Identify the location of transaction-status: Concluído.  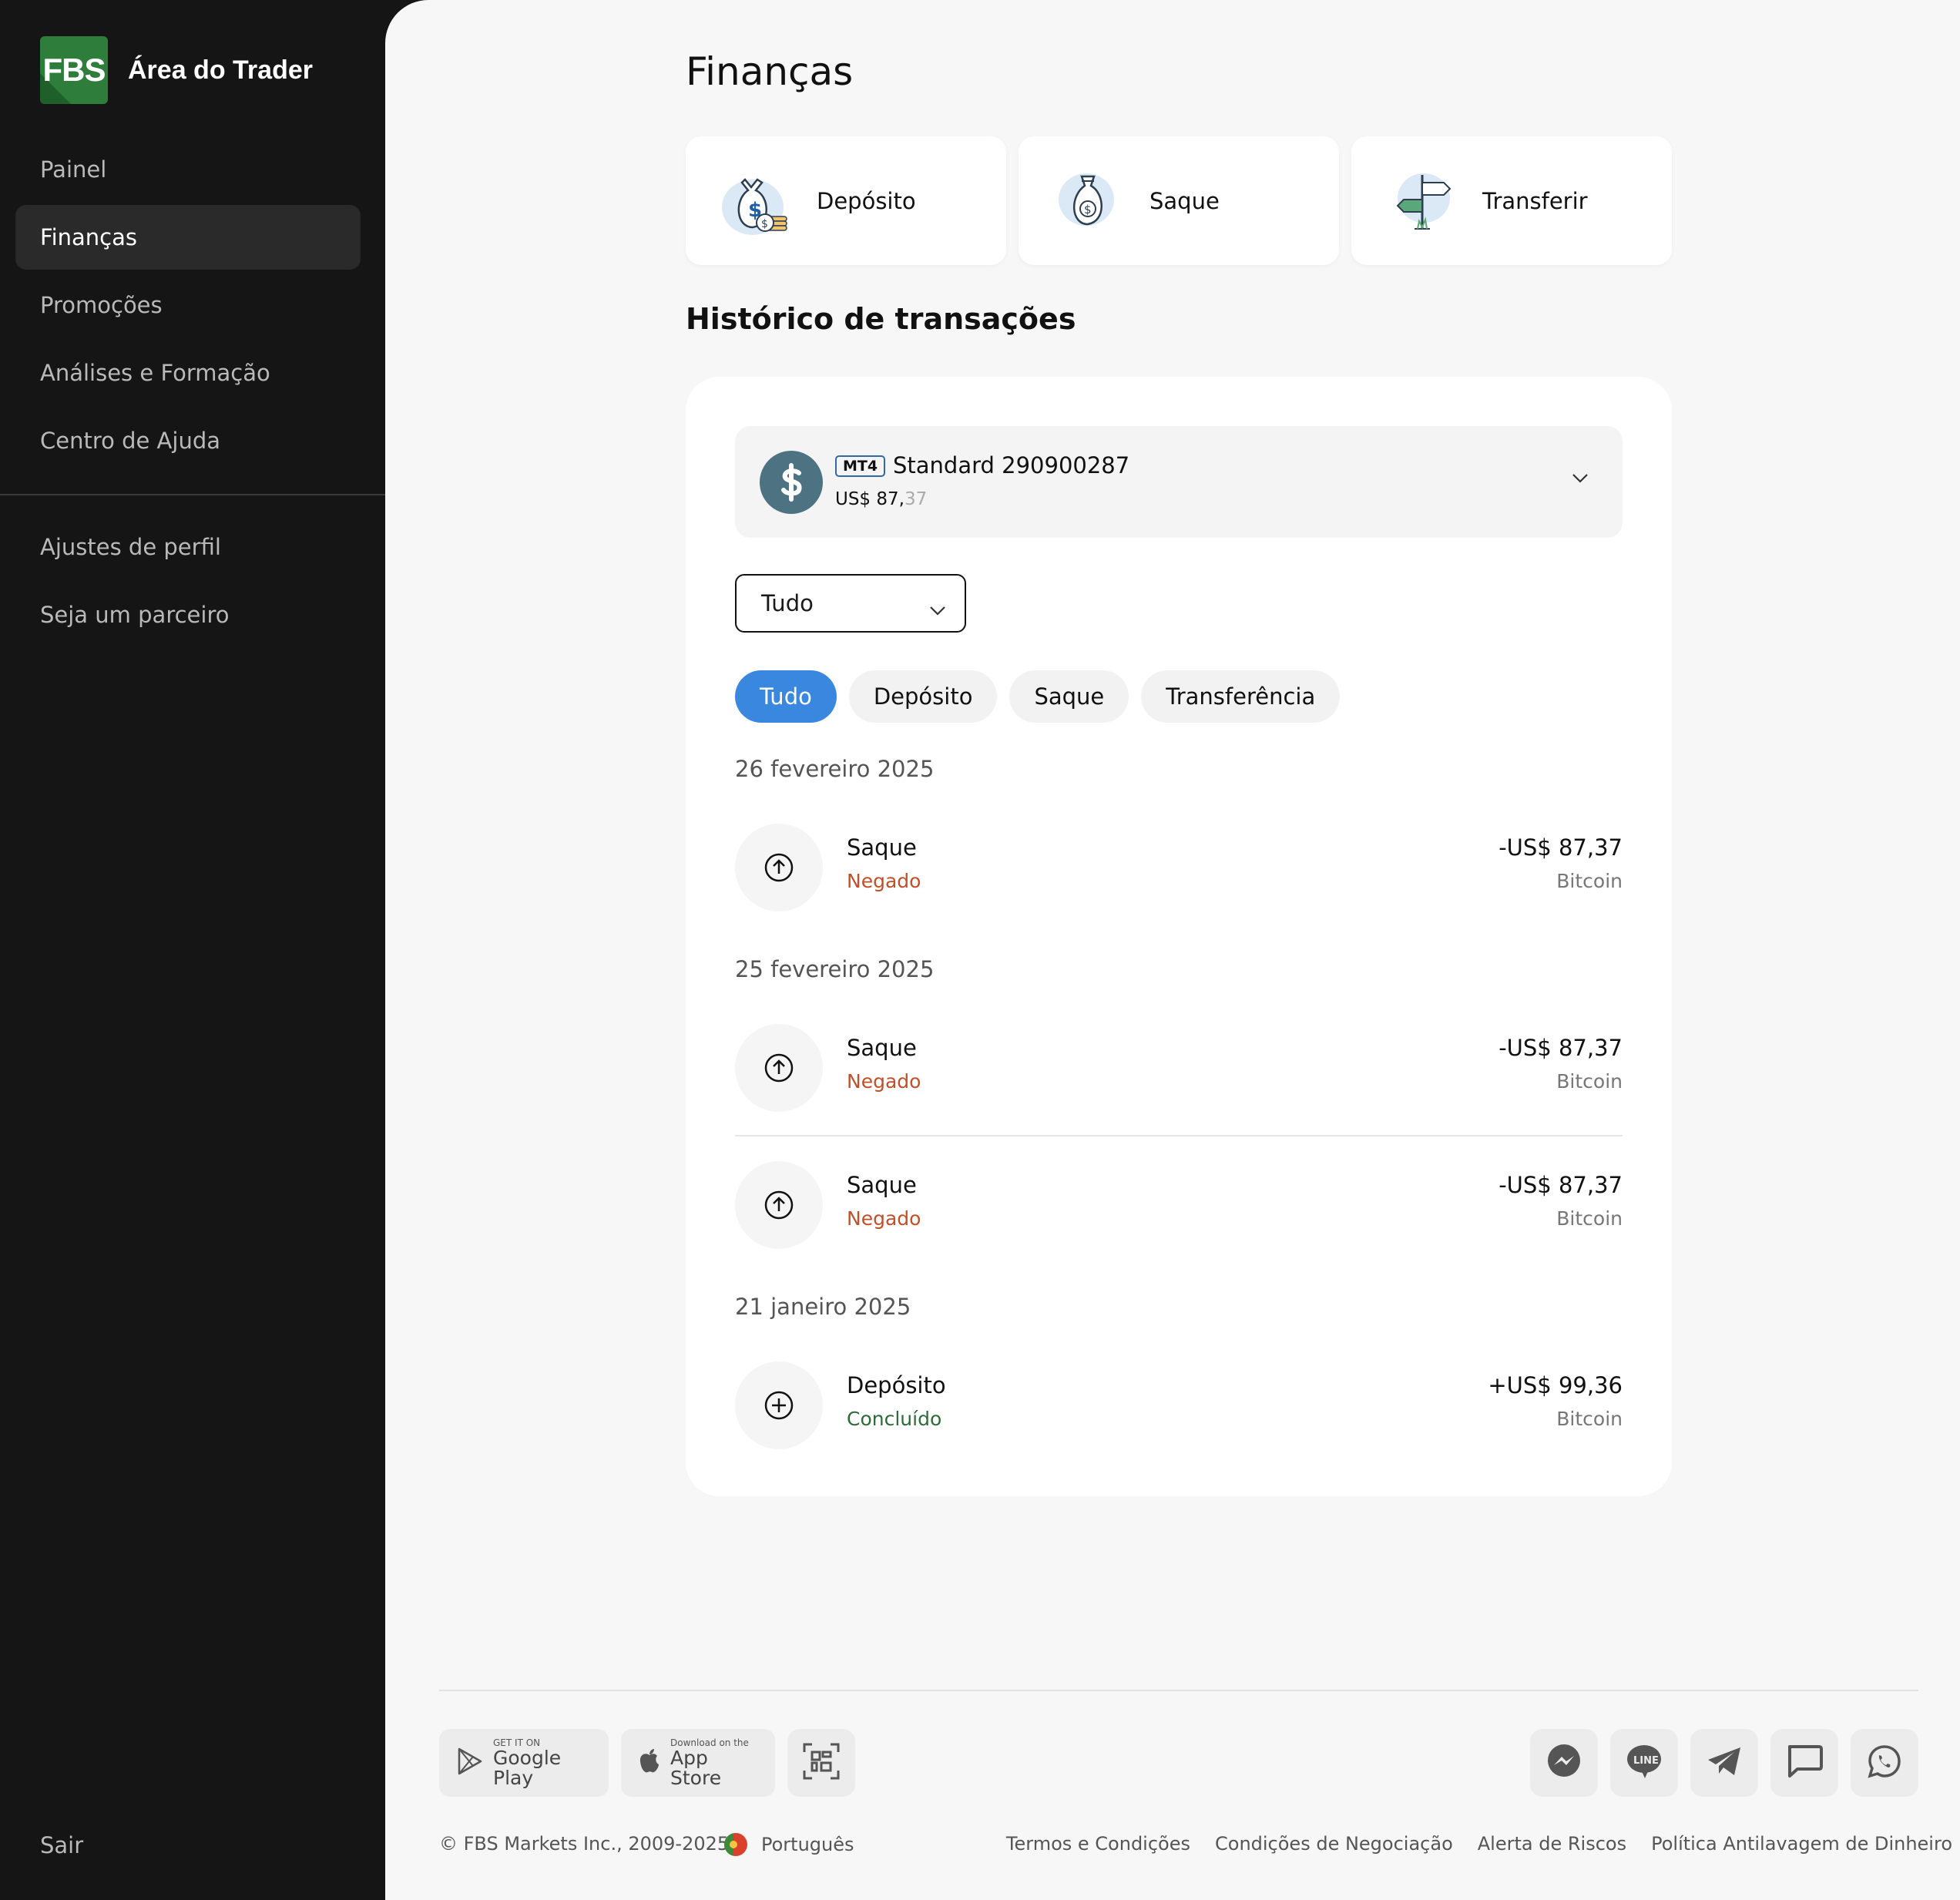
(895, 1419).